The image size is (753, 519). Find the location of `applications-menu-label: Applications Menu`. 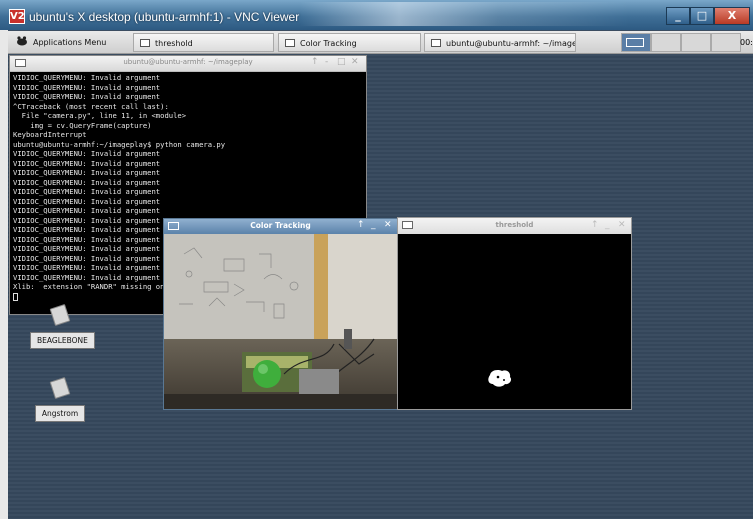

applications-menu-label: Applications Menu is located at coordinates (70, 42).